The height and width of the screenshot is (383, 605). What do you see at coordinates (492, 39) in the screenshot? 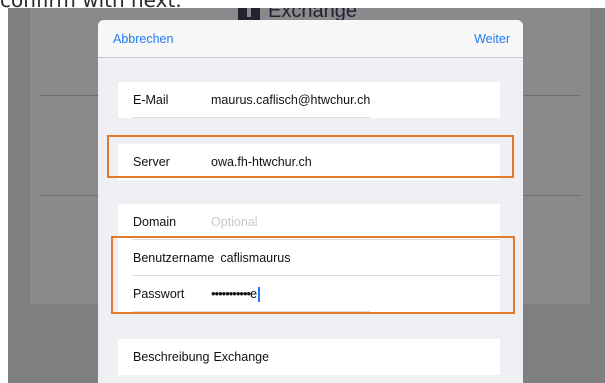
I see `next-button: Weiter` at bounding box center [492, 39].